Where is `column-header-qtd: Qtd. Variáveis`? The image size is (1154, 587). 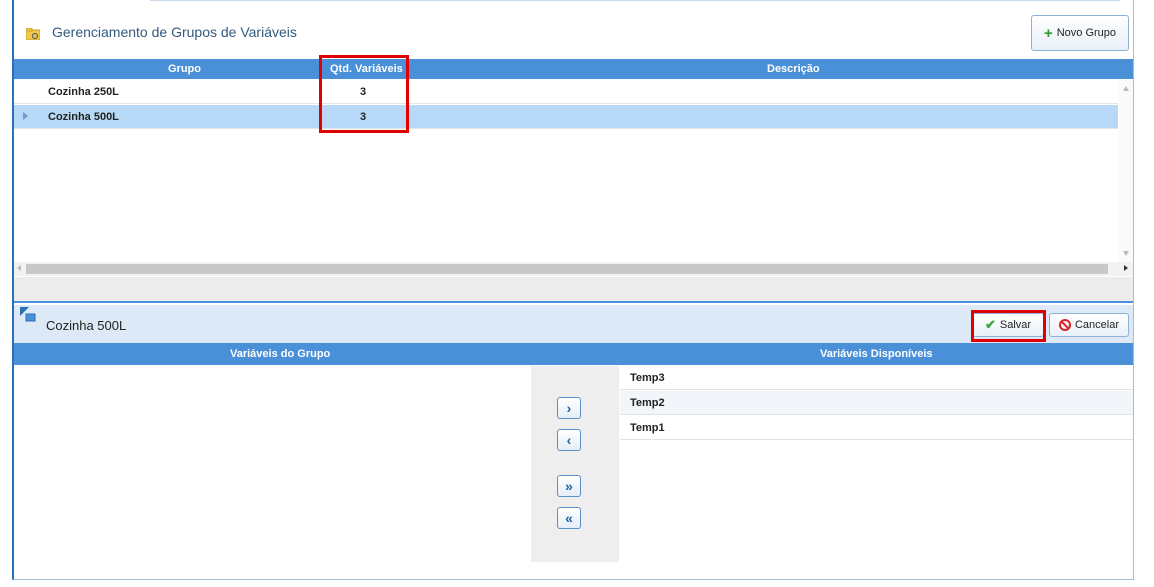 column-header-qtd: Qtd. Variáveis is located at coordinates (366, 69).